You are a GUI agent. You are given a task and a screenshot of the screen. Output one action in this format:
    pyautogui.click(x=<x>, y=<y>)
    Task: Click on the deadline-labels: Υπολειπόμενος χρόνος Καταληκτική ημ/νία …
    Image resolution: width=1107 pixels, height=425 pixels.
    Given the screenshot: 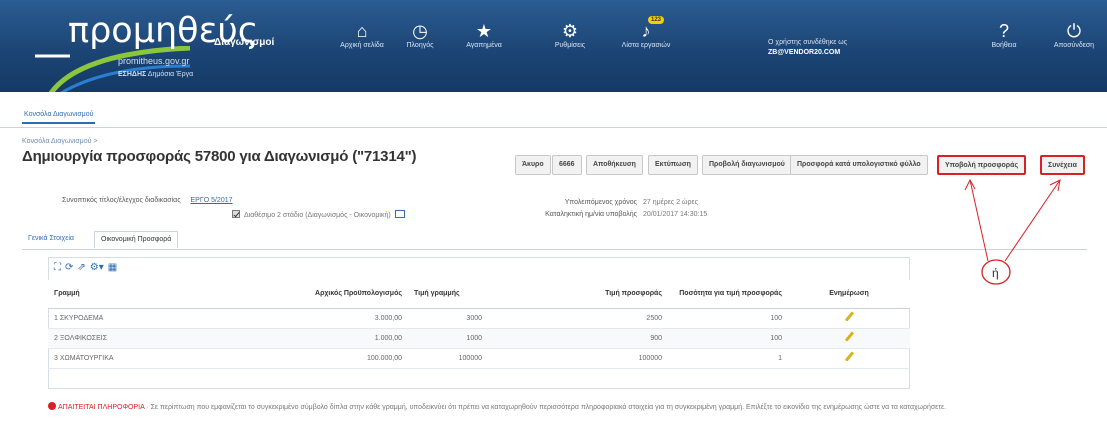 What is the action you would take?
    pyautogui.click(x=591, y=209)
    